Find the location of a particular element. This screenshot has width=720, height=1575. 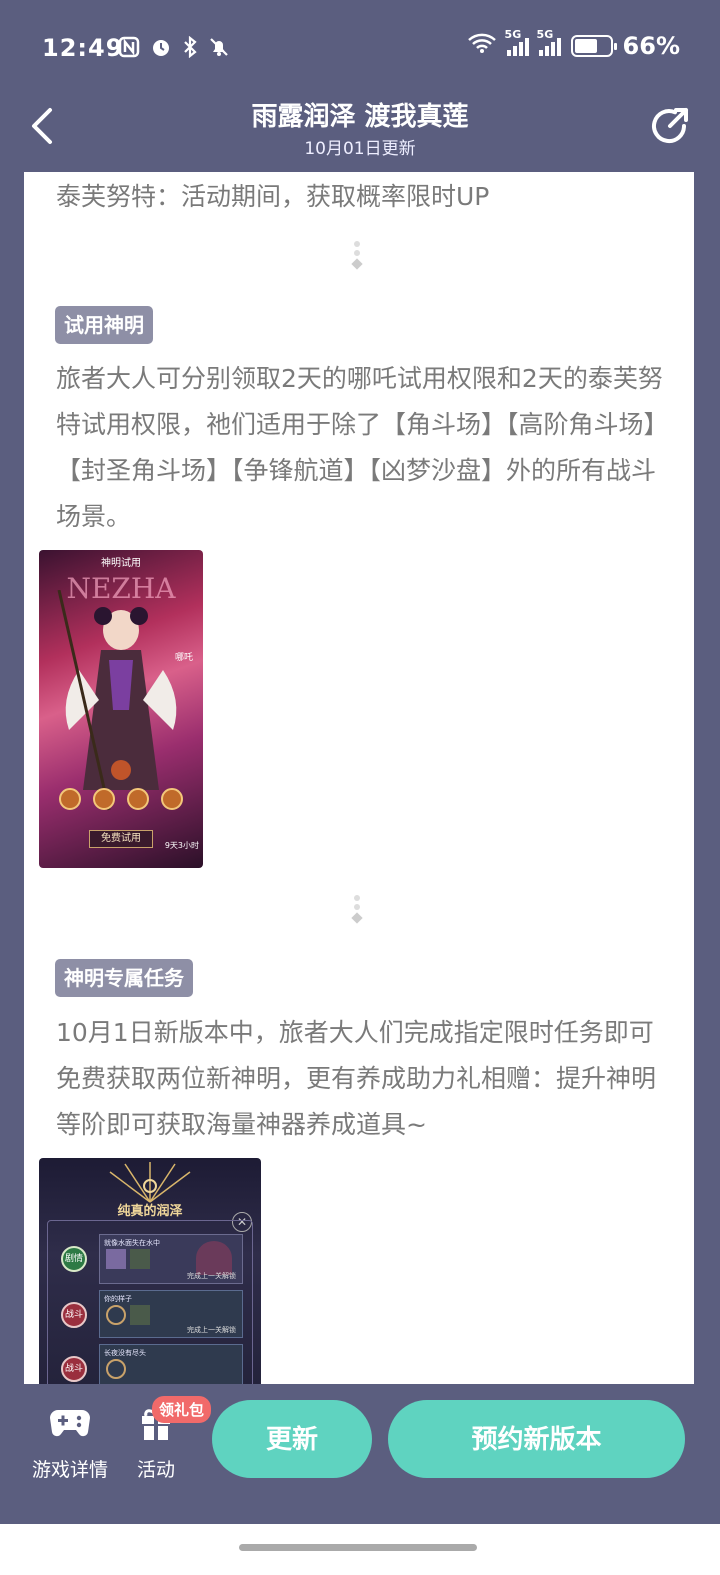

task-row-3: 长夜没有尽头 is located at coordinates (171, 1364).